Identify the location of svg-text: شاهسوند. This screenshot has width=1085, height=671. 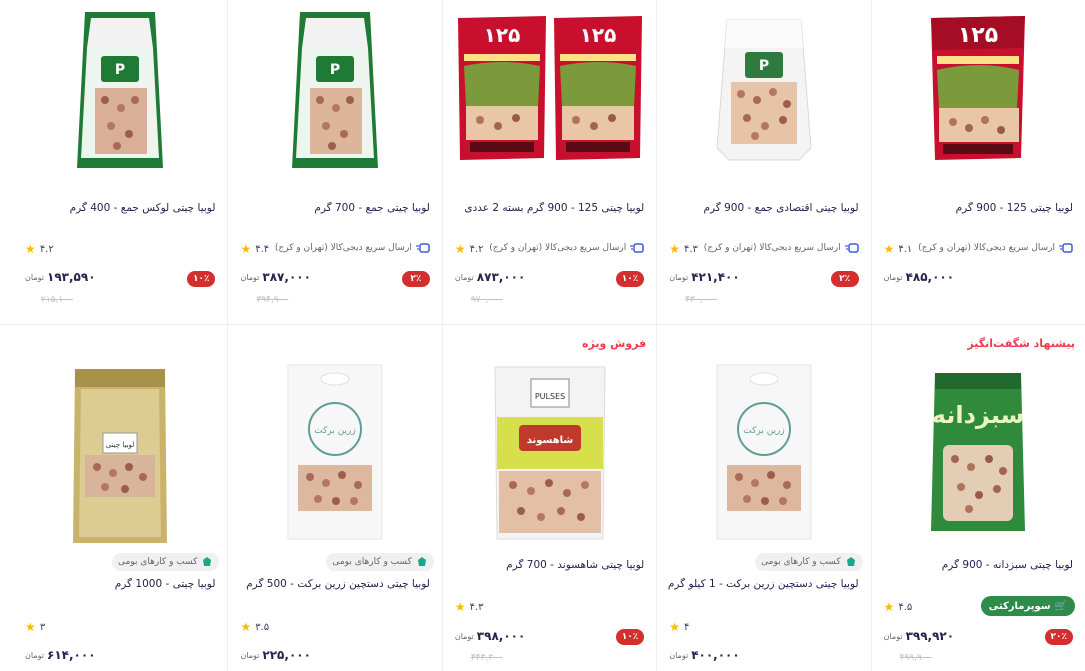
(549, 440).